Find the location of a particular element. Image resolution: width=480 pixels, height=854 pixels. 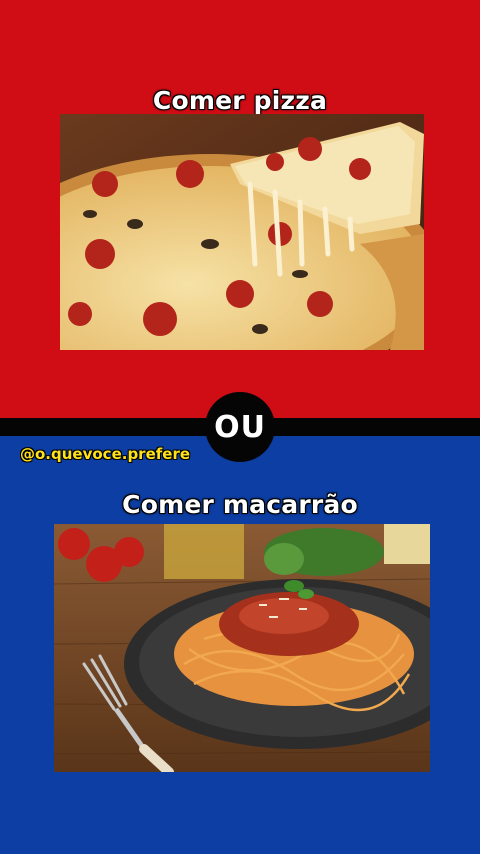

option-b-title: Comer macarrão is located at coordinates (240, 504).